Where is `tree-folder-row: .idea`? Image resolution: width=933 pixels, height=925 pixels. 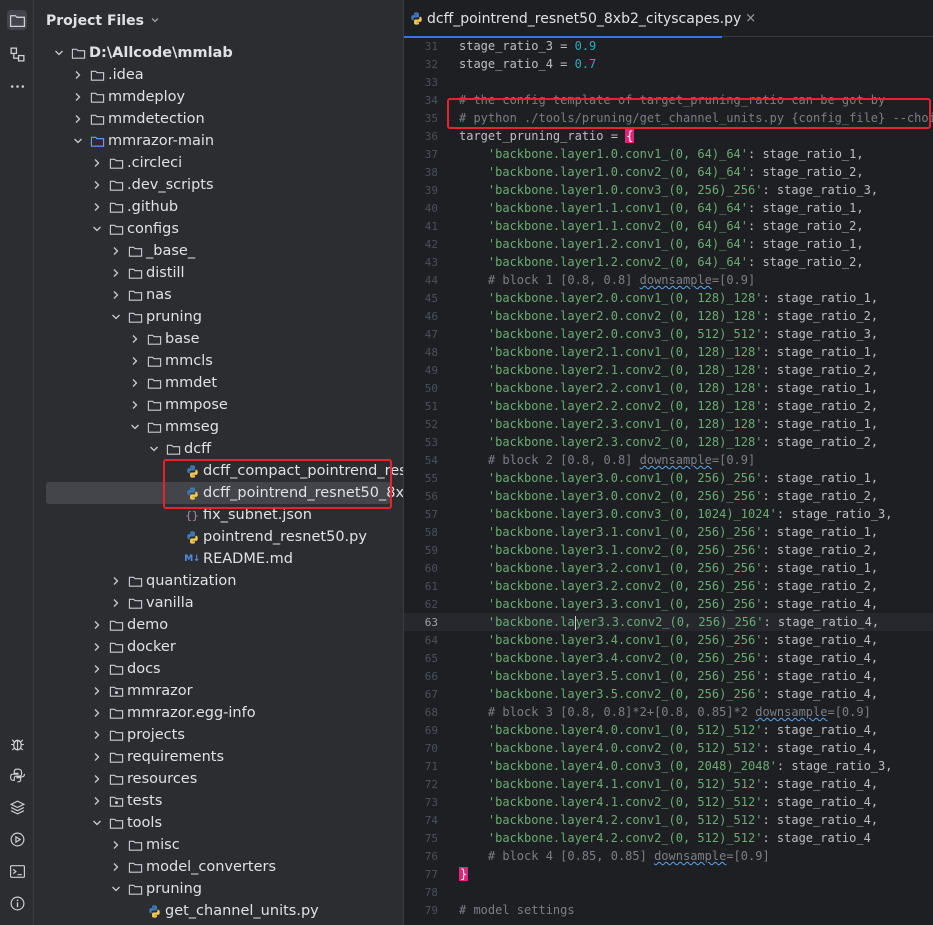 tree-folder-row: .idea is located at coordinates (218, 75).